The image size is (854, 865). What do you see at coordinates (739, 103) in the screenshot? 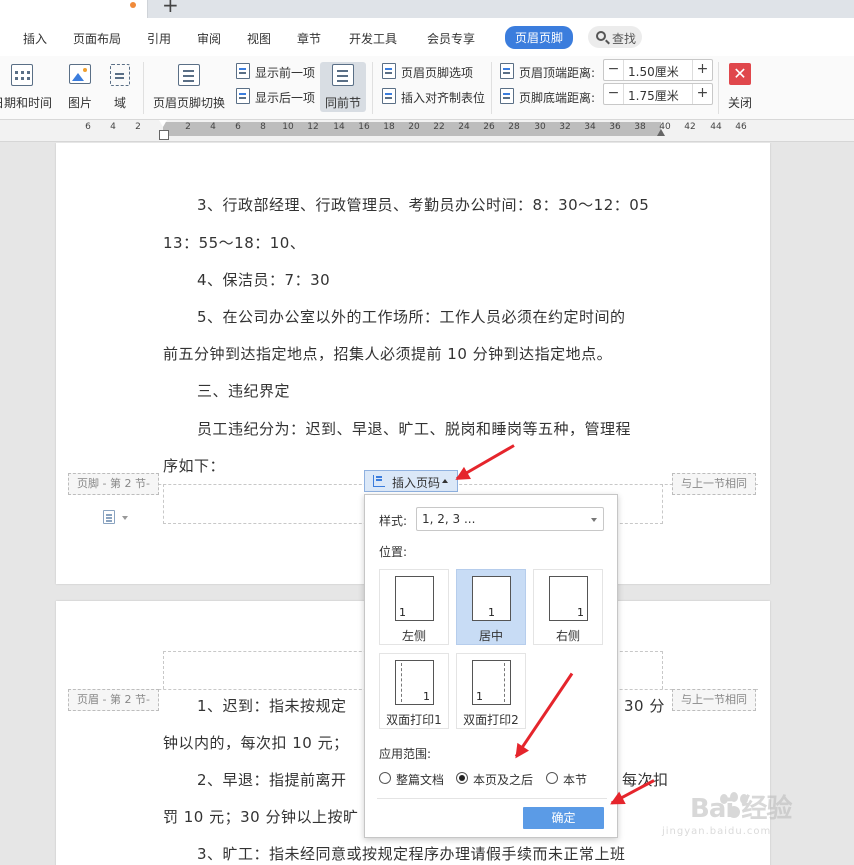
I see `close-label: 关闭` at bounding box center [739, 103].